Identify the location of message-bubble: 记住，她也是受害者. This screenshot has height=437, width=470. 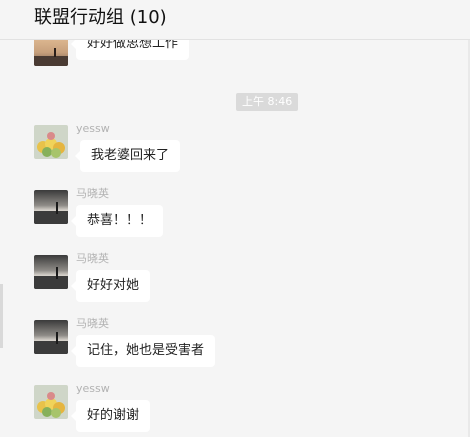
(143, 351).